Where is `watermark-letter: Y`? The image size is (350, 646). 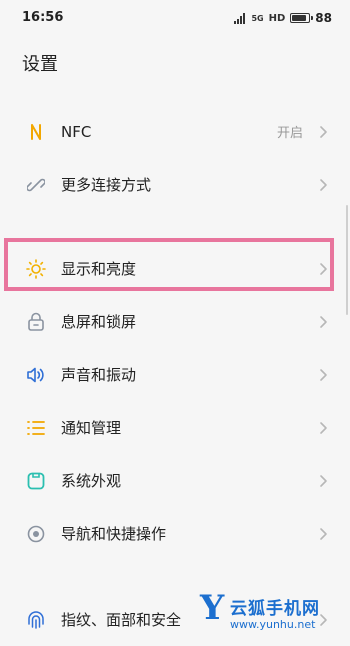 watermark-letter: Y is located at coordinates (212, 608).